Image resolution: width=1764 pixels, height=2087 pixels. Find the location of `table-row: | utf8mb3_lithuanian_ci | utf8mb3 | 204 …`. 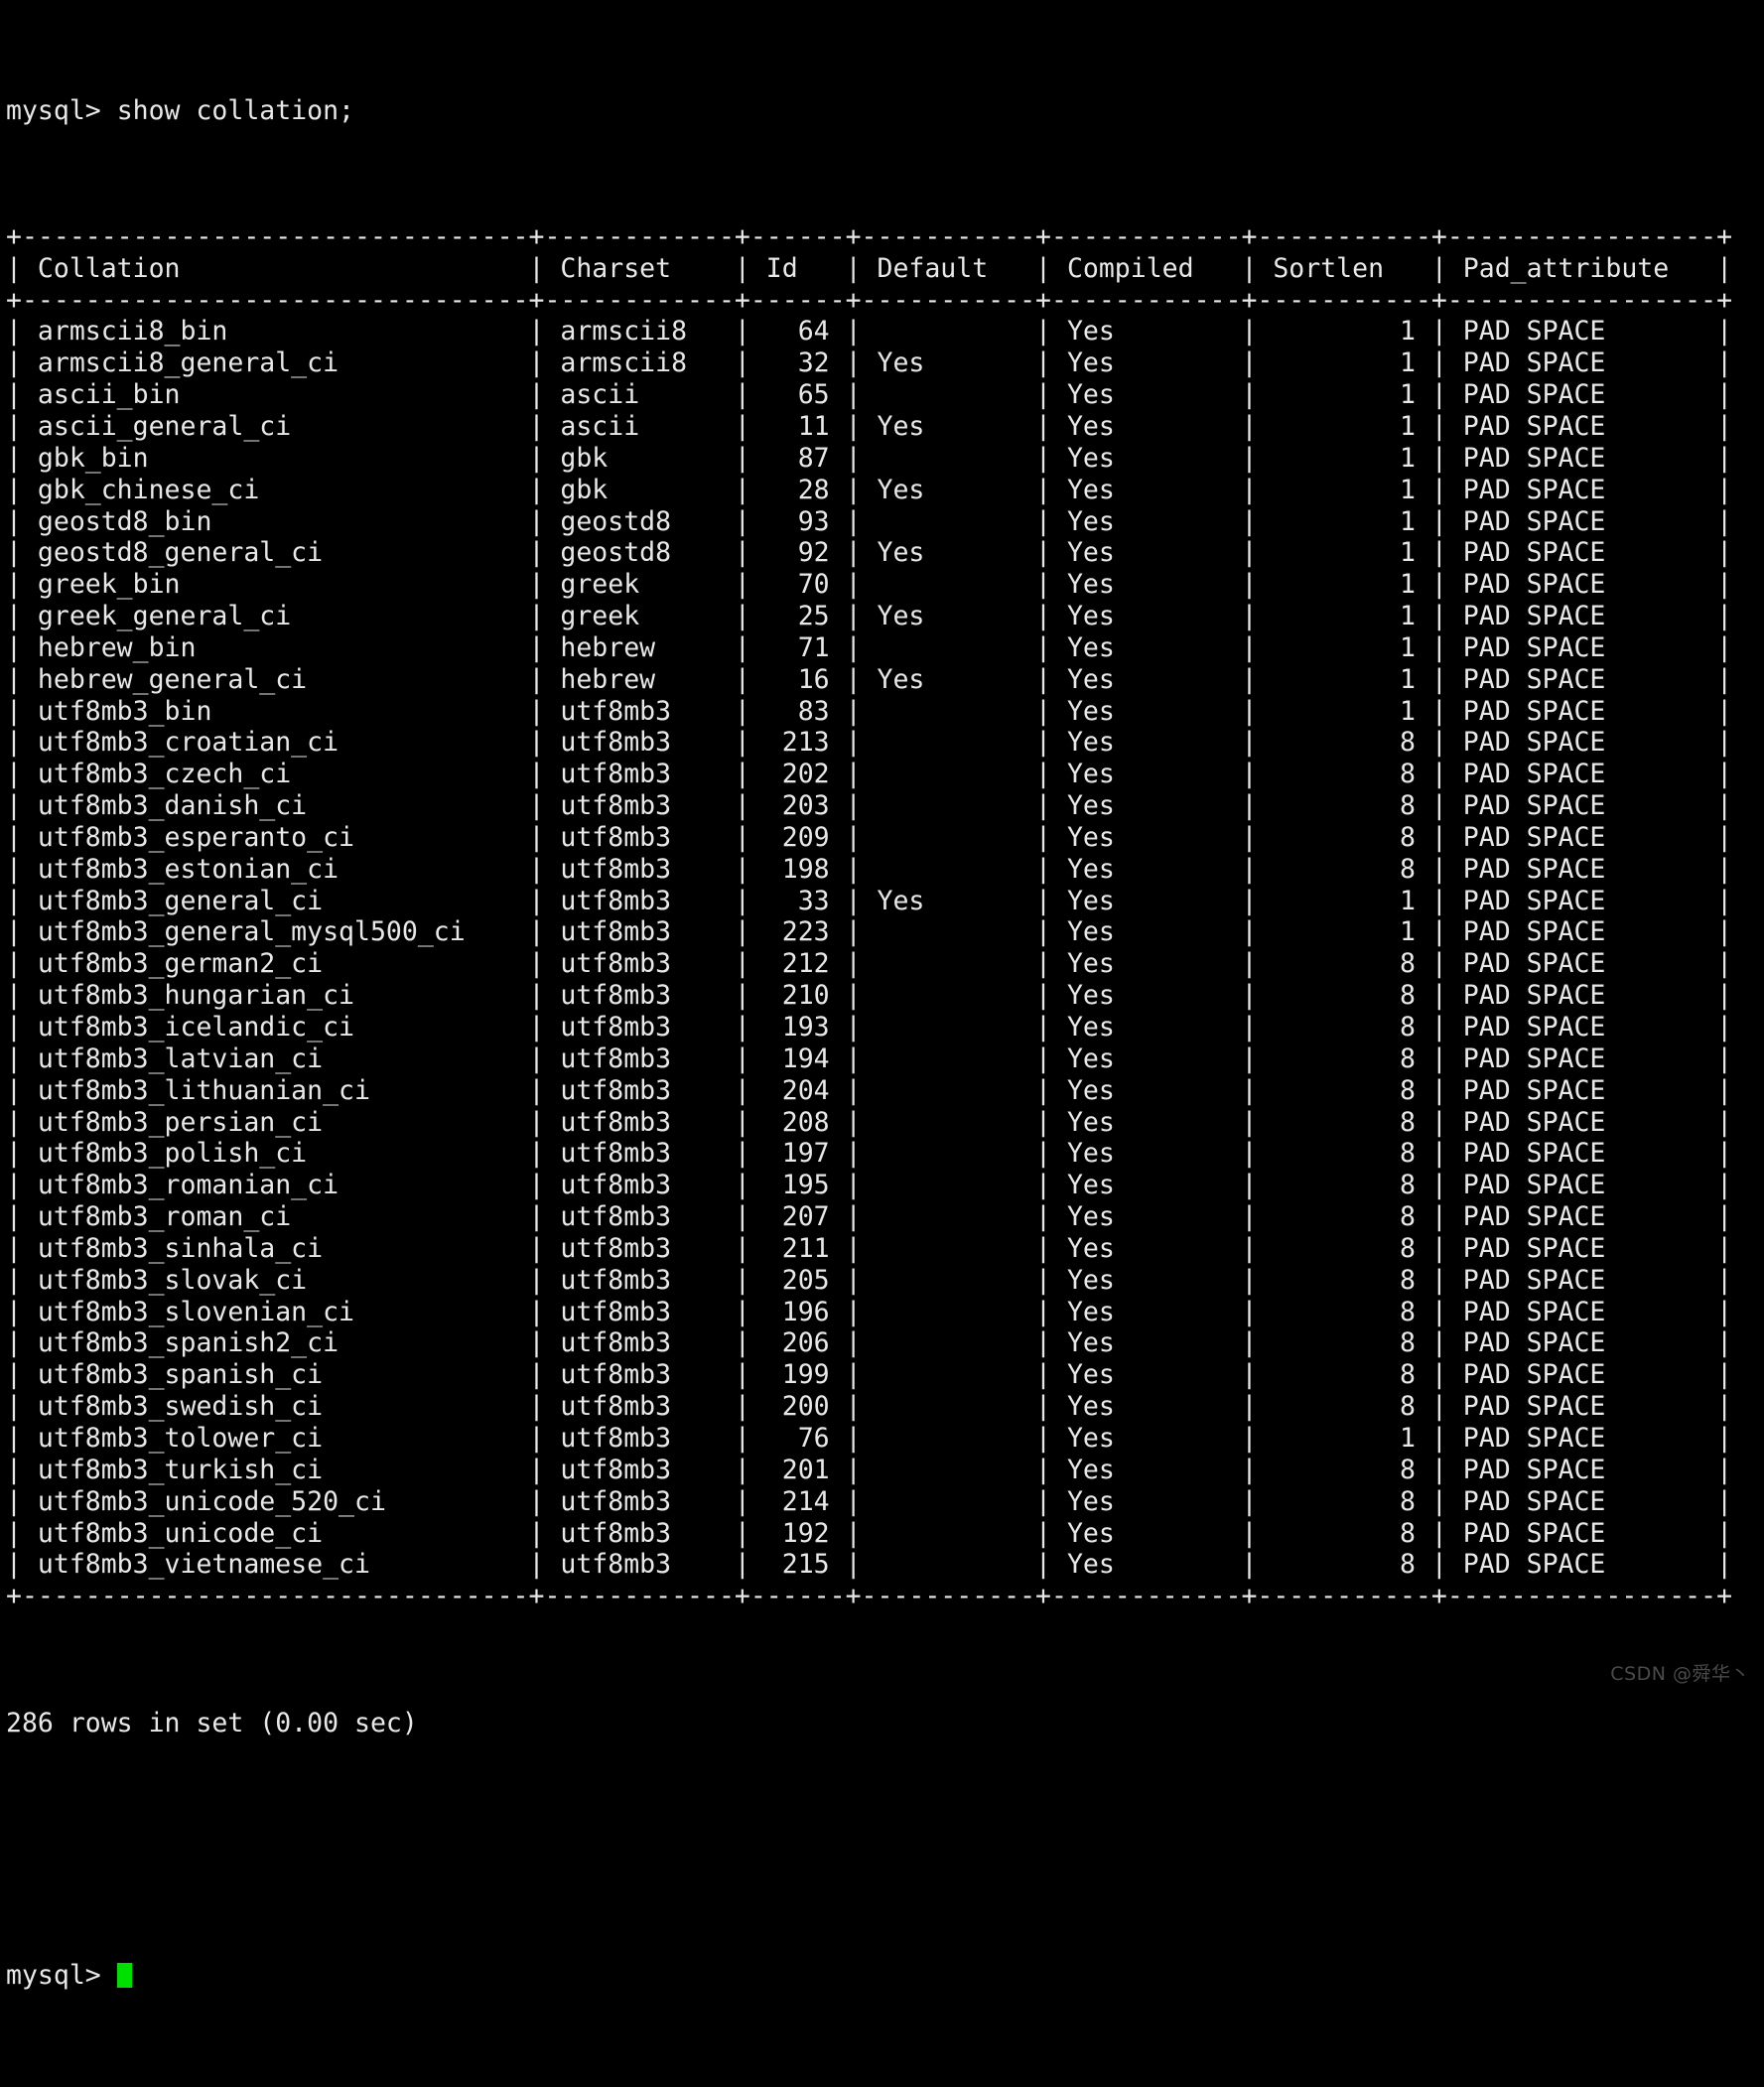

table-row: | utf8mb3_lithuanian_ci | utf8mb3 | 204 … is located at coordinates (870, 1090).